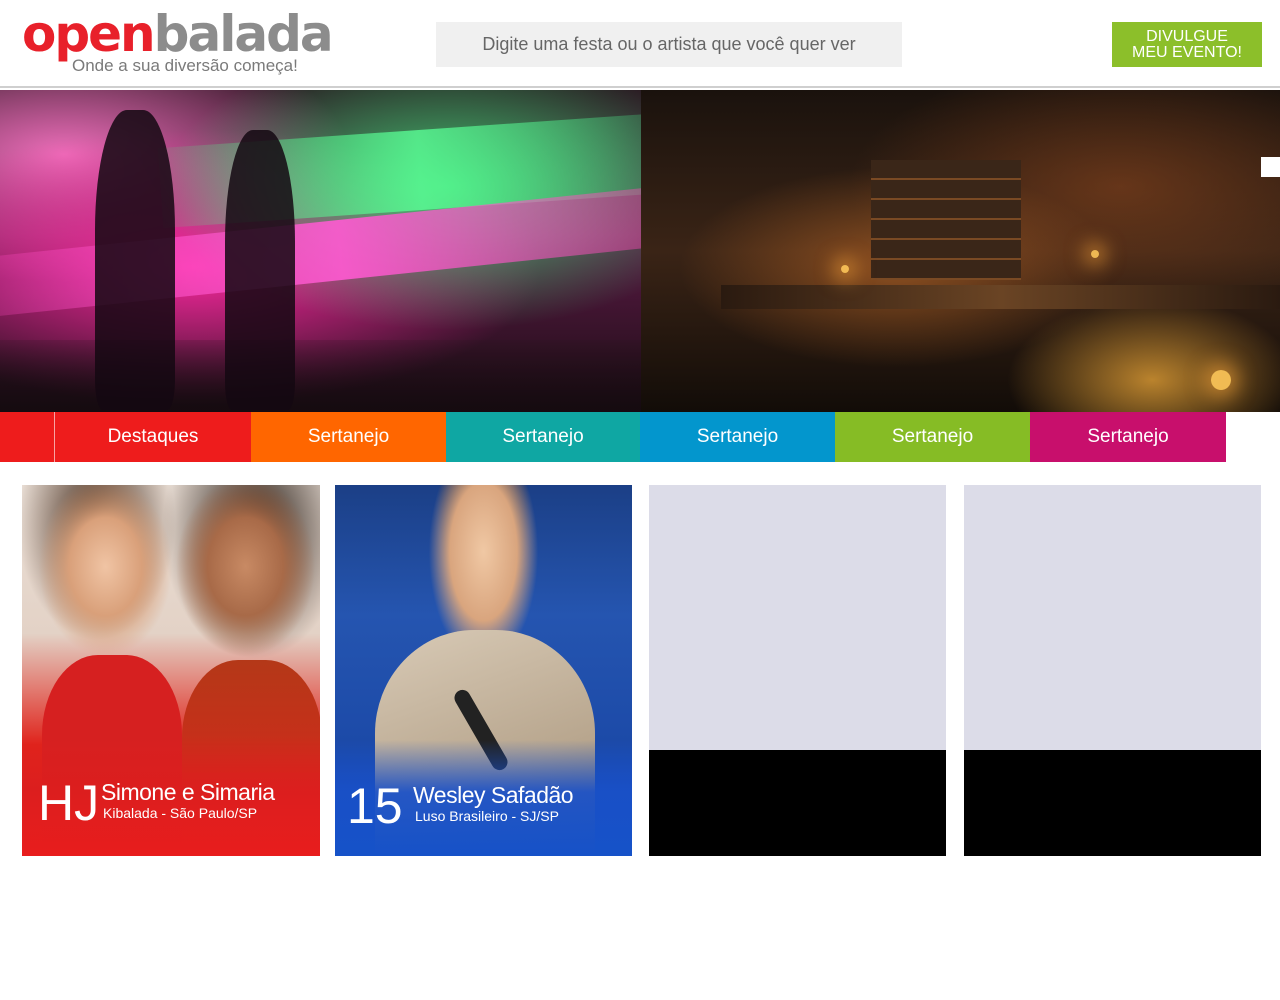 This screenshot has width=1280, height=1000. Describe the element at coordinates (153, 437) in the screenshot. I see `category-destaques: Destaques` at that location.